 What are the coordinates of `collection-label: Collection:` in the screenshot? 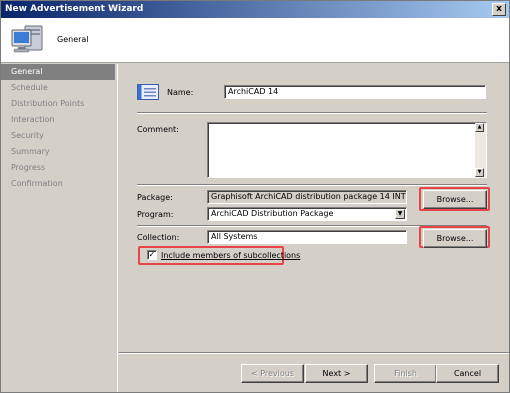 It's located at (158, 237).